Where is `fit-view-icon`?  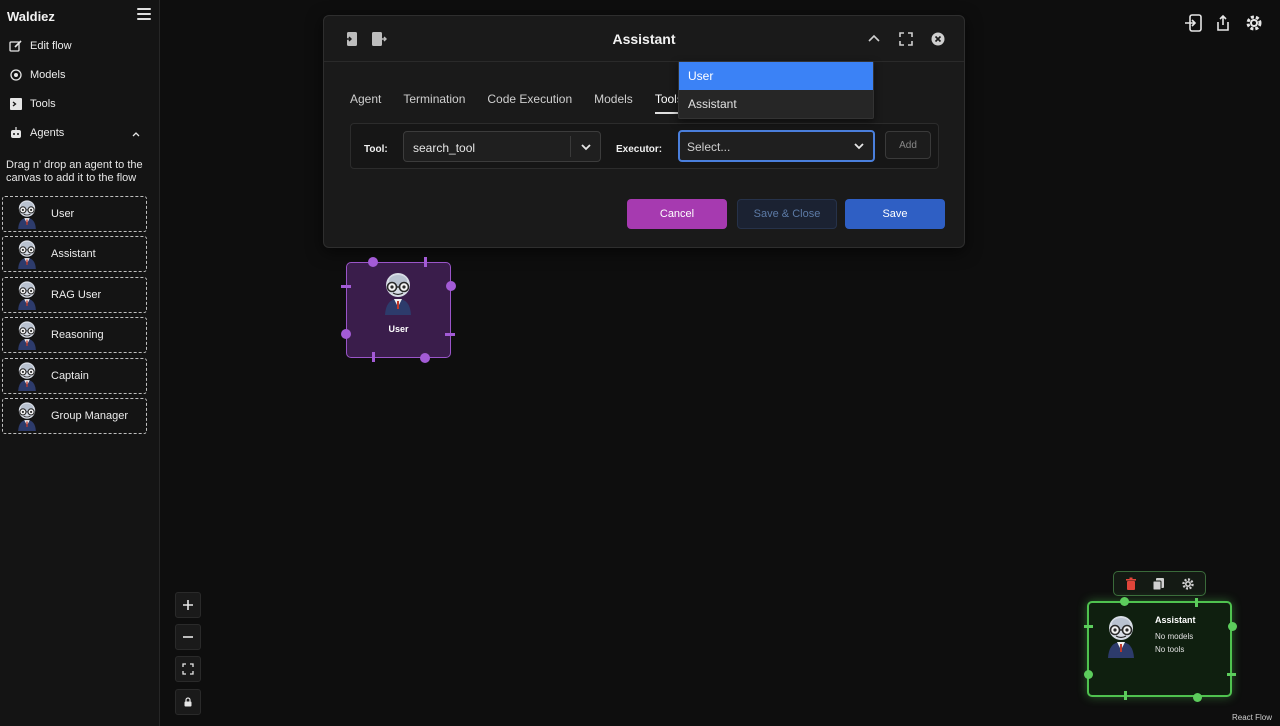 fit-view-icon is located at coordinates (188, 669).